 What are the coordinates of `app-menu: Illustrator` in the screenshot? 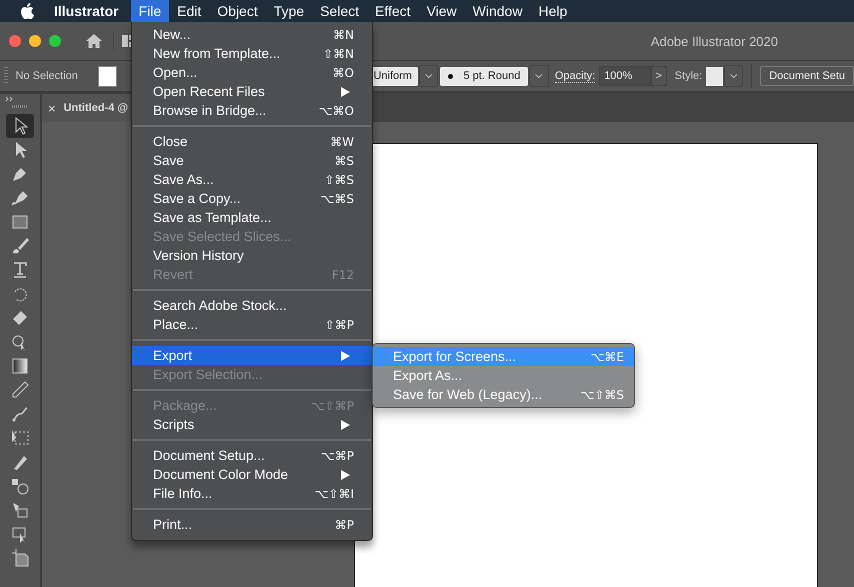 It's located at (92, 11).